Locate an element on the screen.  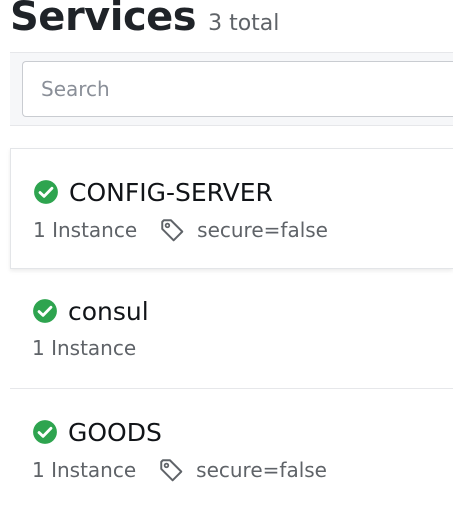
service-name-row: GOODS is located at coordinates (242, 432).